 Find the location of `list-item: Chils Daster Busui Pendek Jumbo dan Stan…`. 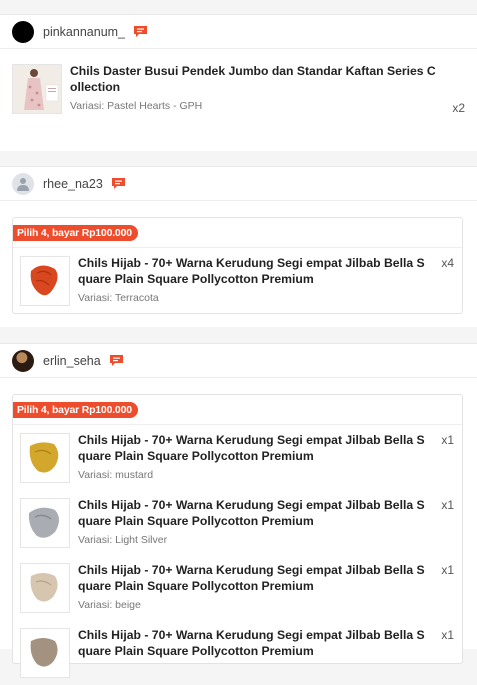

list-item: Chils Daster Busui Pendek Jumbo dan Stan… is located at coordinates (238, 82).